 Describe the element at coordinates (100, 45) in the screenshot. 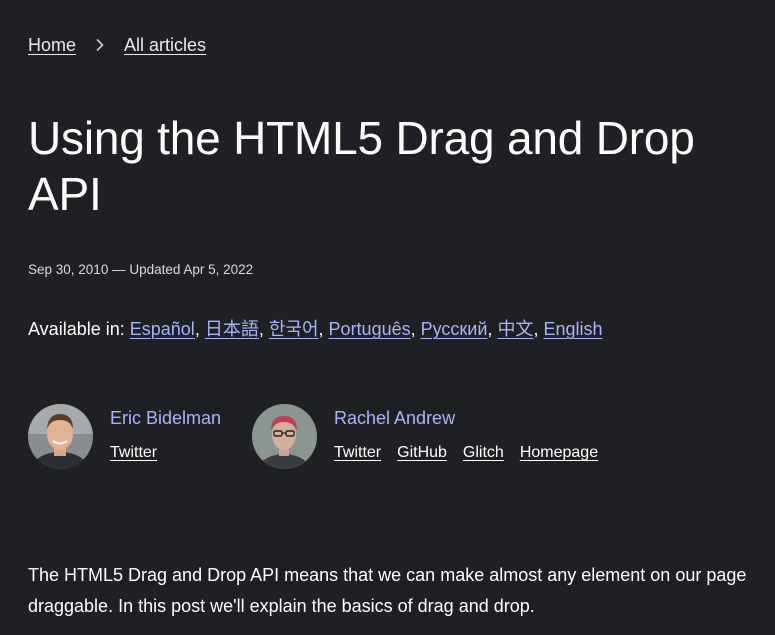

I see `chevron-right-icon` at that location.